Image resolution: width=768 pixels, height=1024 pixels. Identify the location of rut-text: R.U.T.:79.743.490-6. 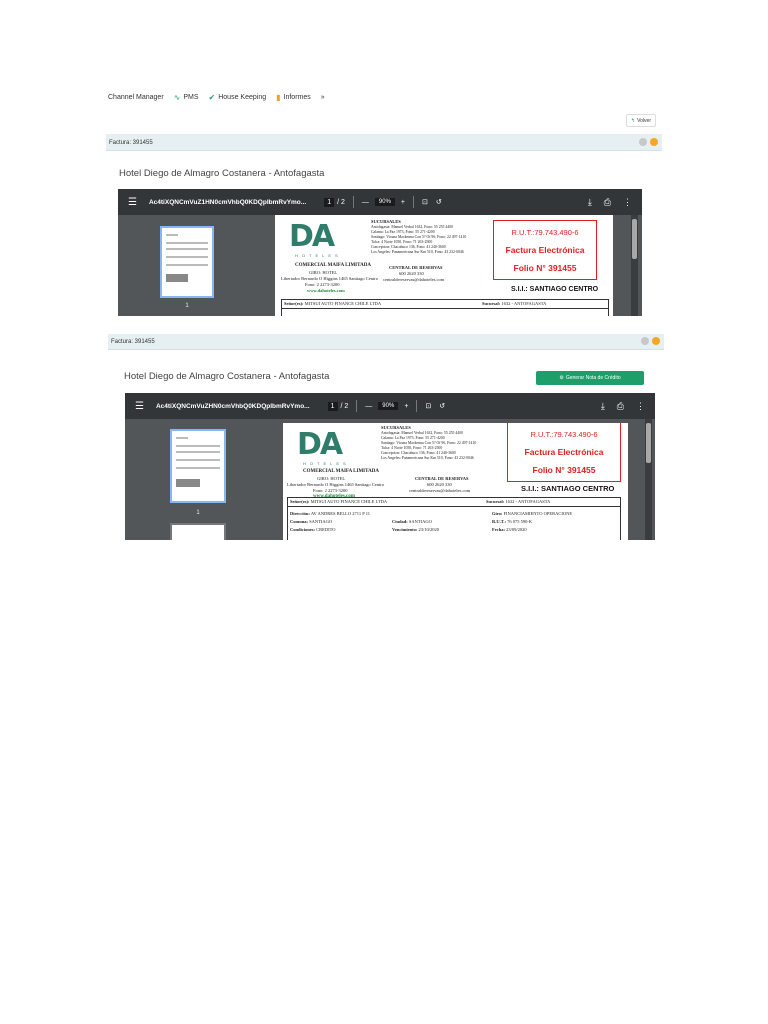
(545, 232).